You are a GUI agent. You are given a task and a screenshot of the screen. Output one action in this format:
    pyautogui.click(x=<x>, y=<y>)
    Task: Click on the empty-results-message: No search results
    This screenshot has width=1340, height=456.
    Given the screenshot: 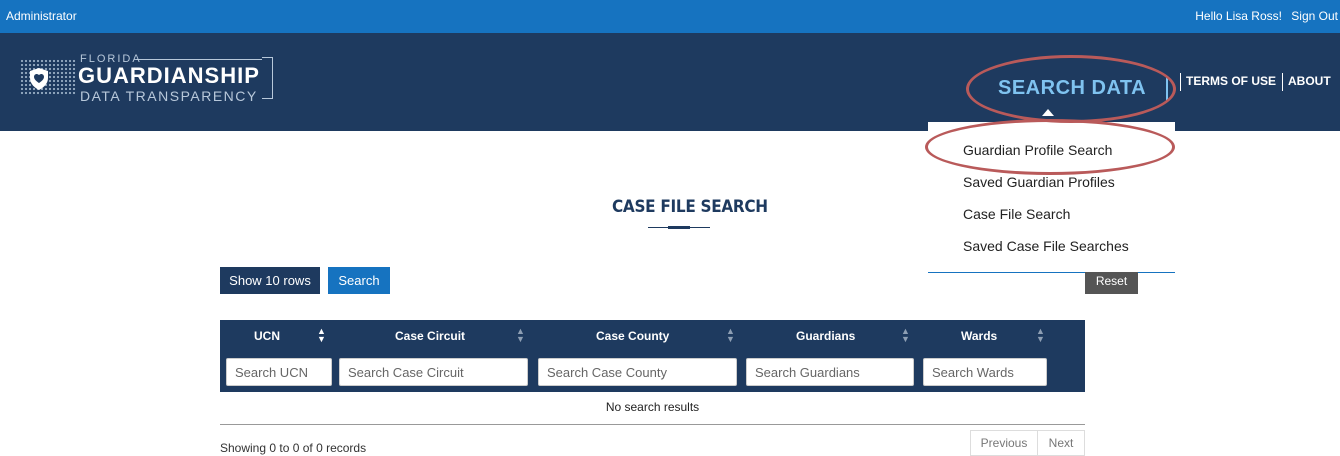 What is the action you would take?
    pyautogui.click(x=652, y=408)
    